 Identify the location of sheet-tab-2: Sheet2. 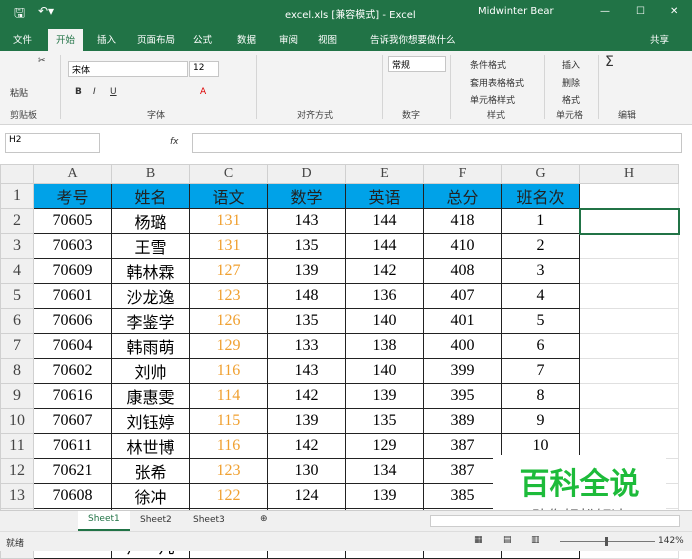
(156, 520).